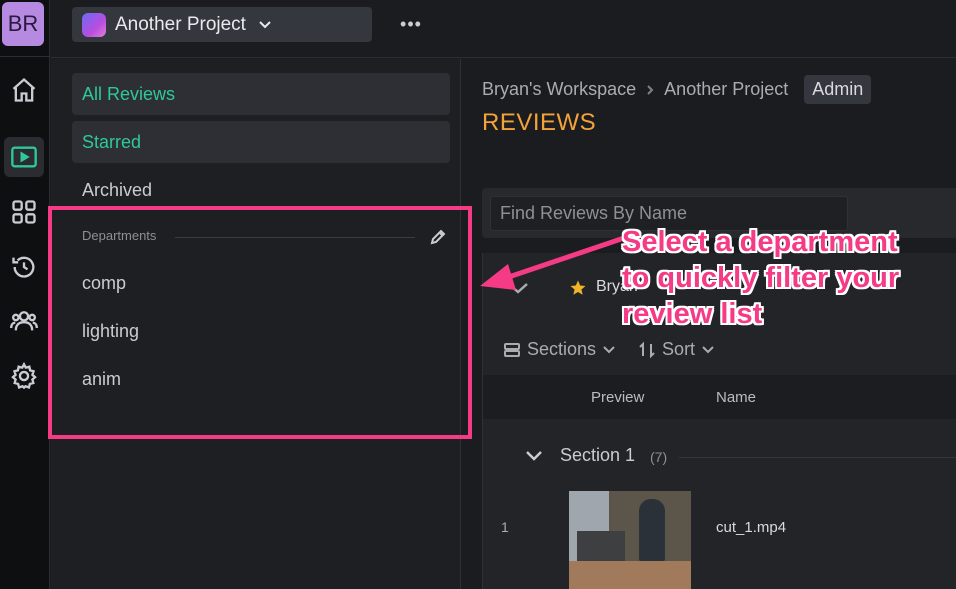 Image resolution: width=956 pixels, height=589 pixels. What do you see at coordinates (553, 262) in the screenshot?
I see `arrow-icon` at bounding box center [553, 262].